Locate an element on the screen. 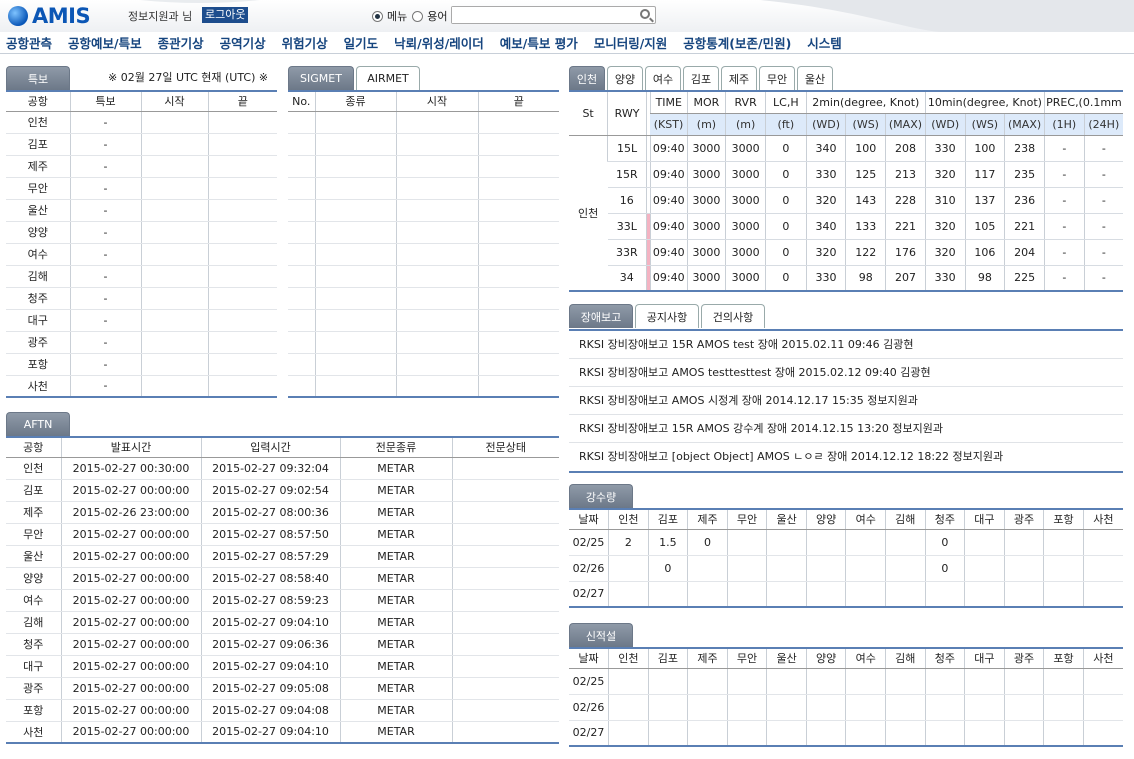 This screenshot has height=759, width=1134. snow-row: 02/25 is located at coordinates (846, 681).